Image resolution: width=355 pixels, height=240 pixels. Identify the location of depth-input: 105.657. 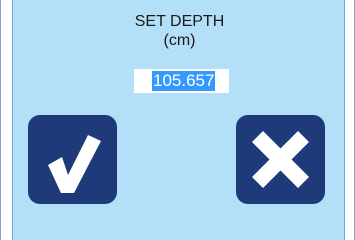
(181, 81).